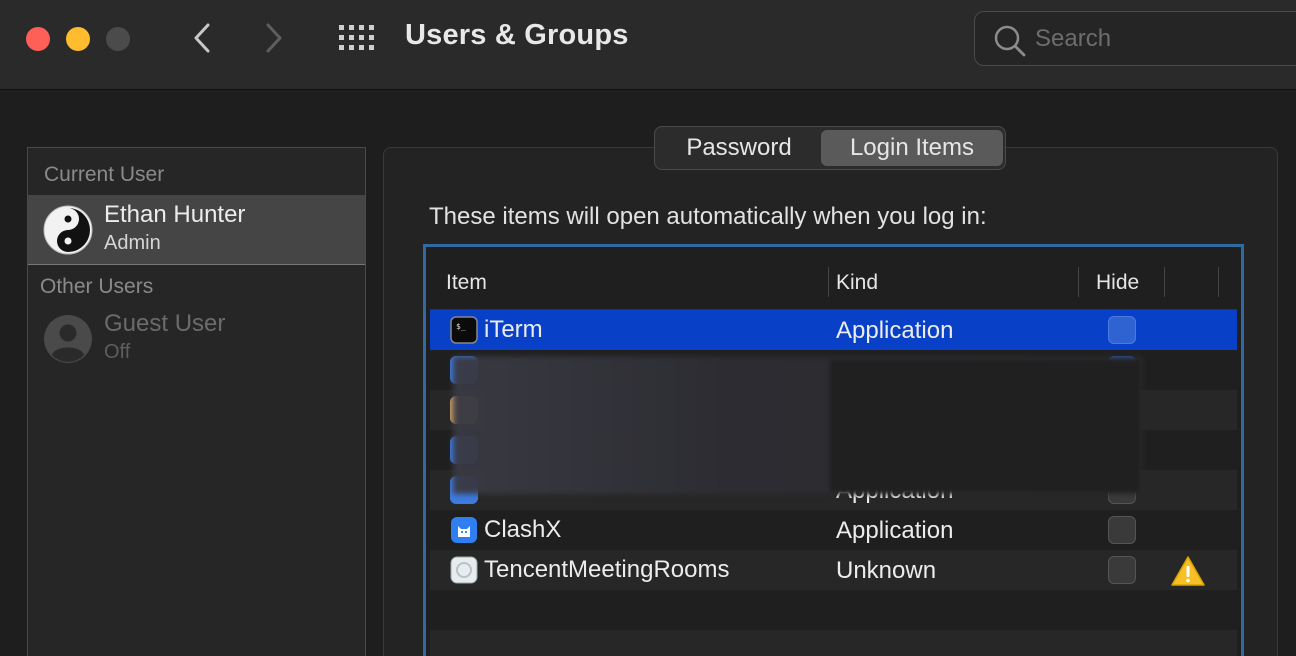 The height and width of the screenshot is (656, 1296). What do you see at coordinates (78, 39) in the screenshot?
I see `minimize-window-button` at bounding box center [78, 39].